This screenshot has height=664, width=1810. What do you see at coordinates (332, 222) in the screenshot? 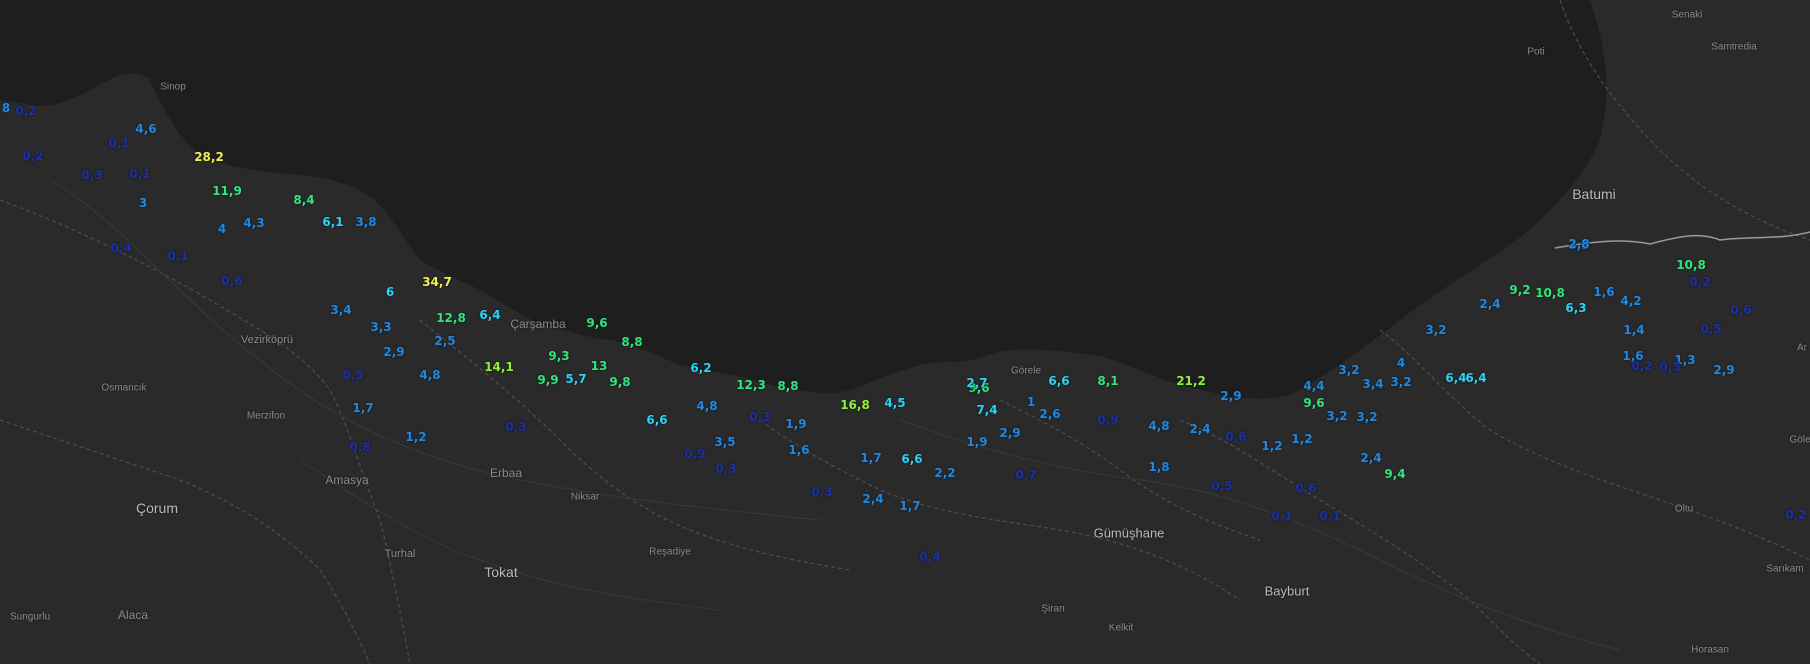
I see `station-value: 6,1` at bounding box center [332, 222].